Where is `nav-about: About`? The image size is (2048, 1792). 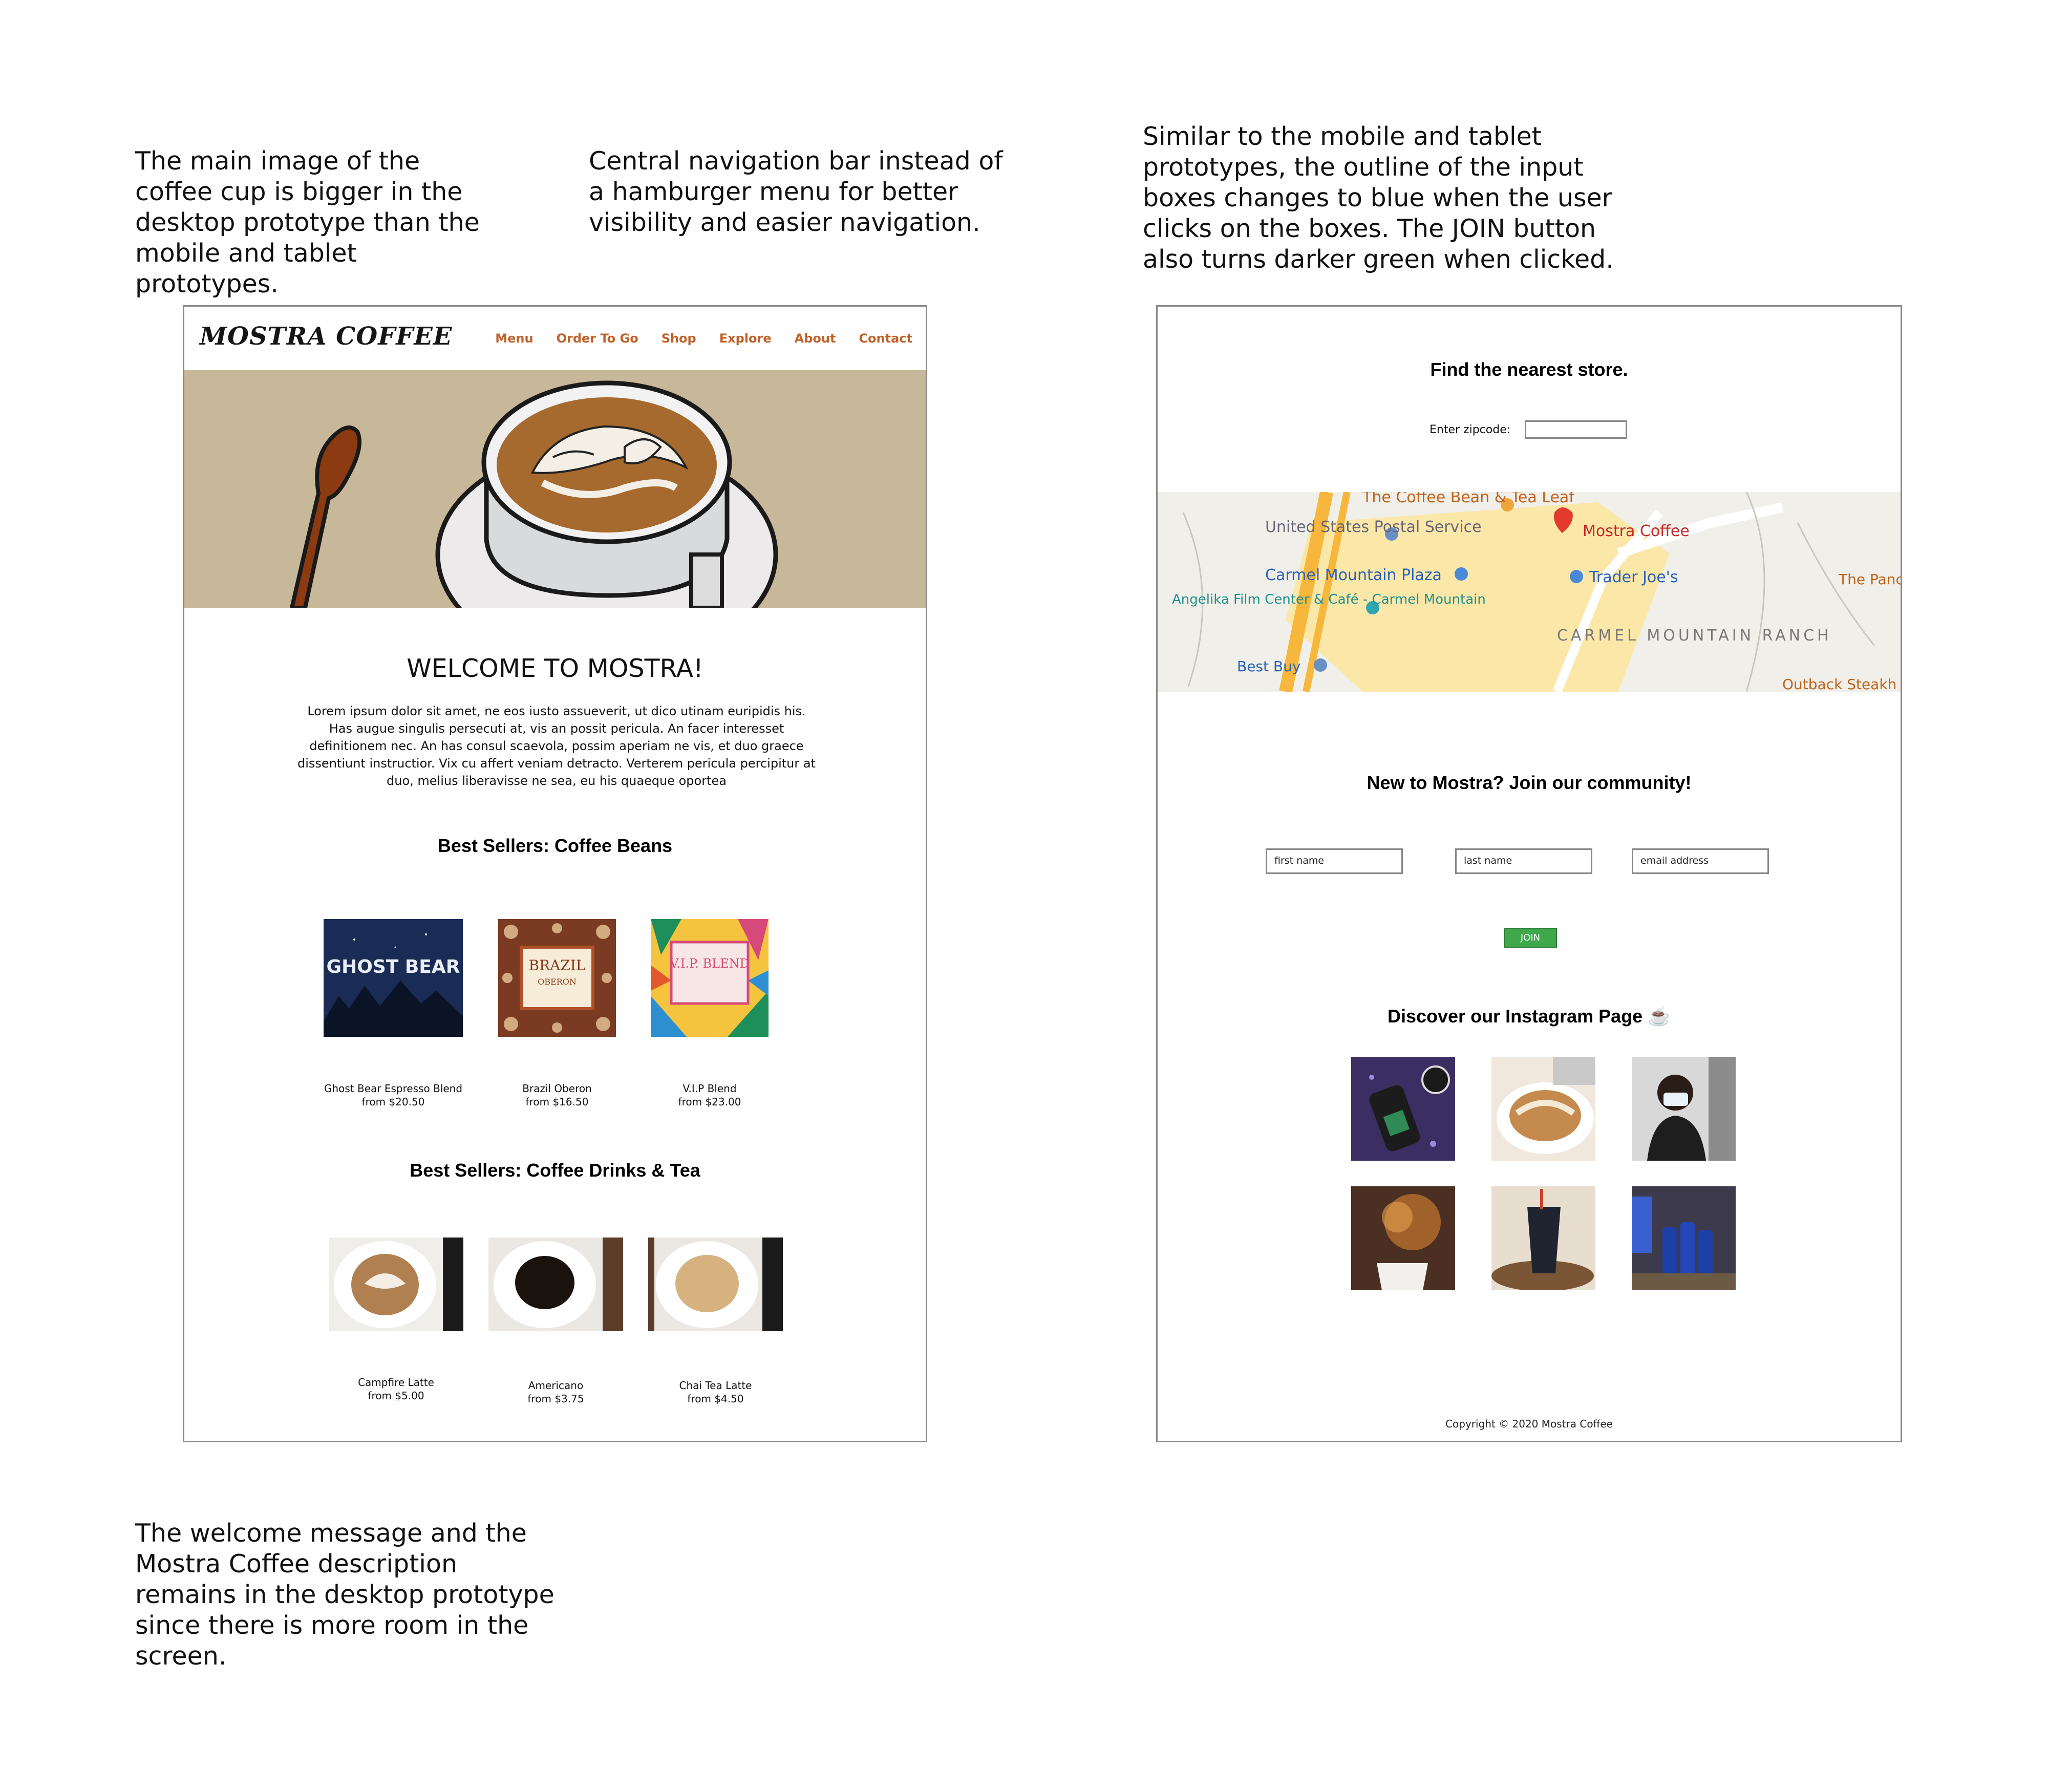 nav-about: About is located at coordinates (815, 338).